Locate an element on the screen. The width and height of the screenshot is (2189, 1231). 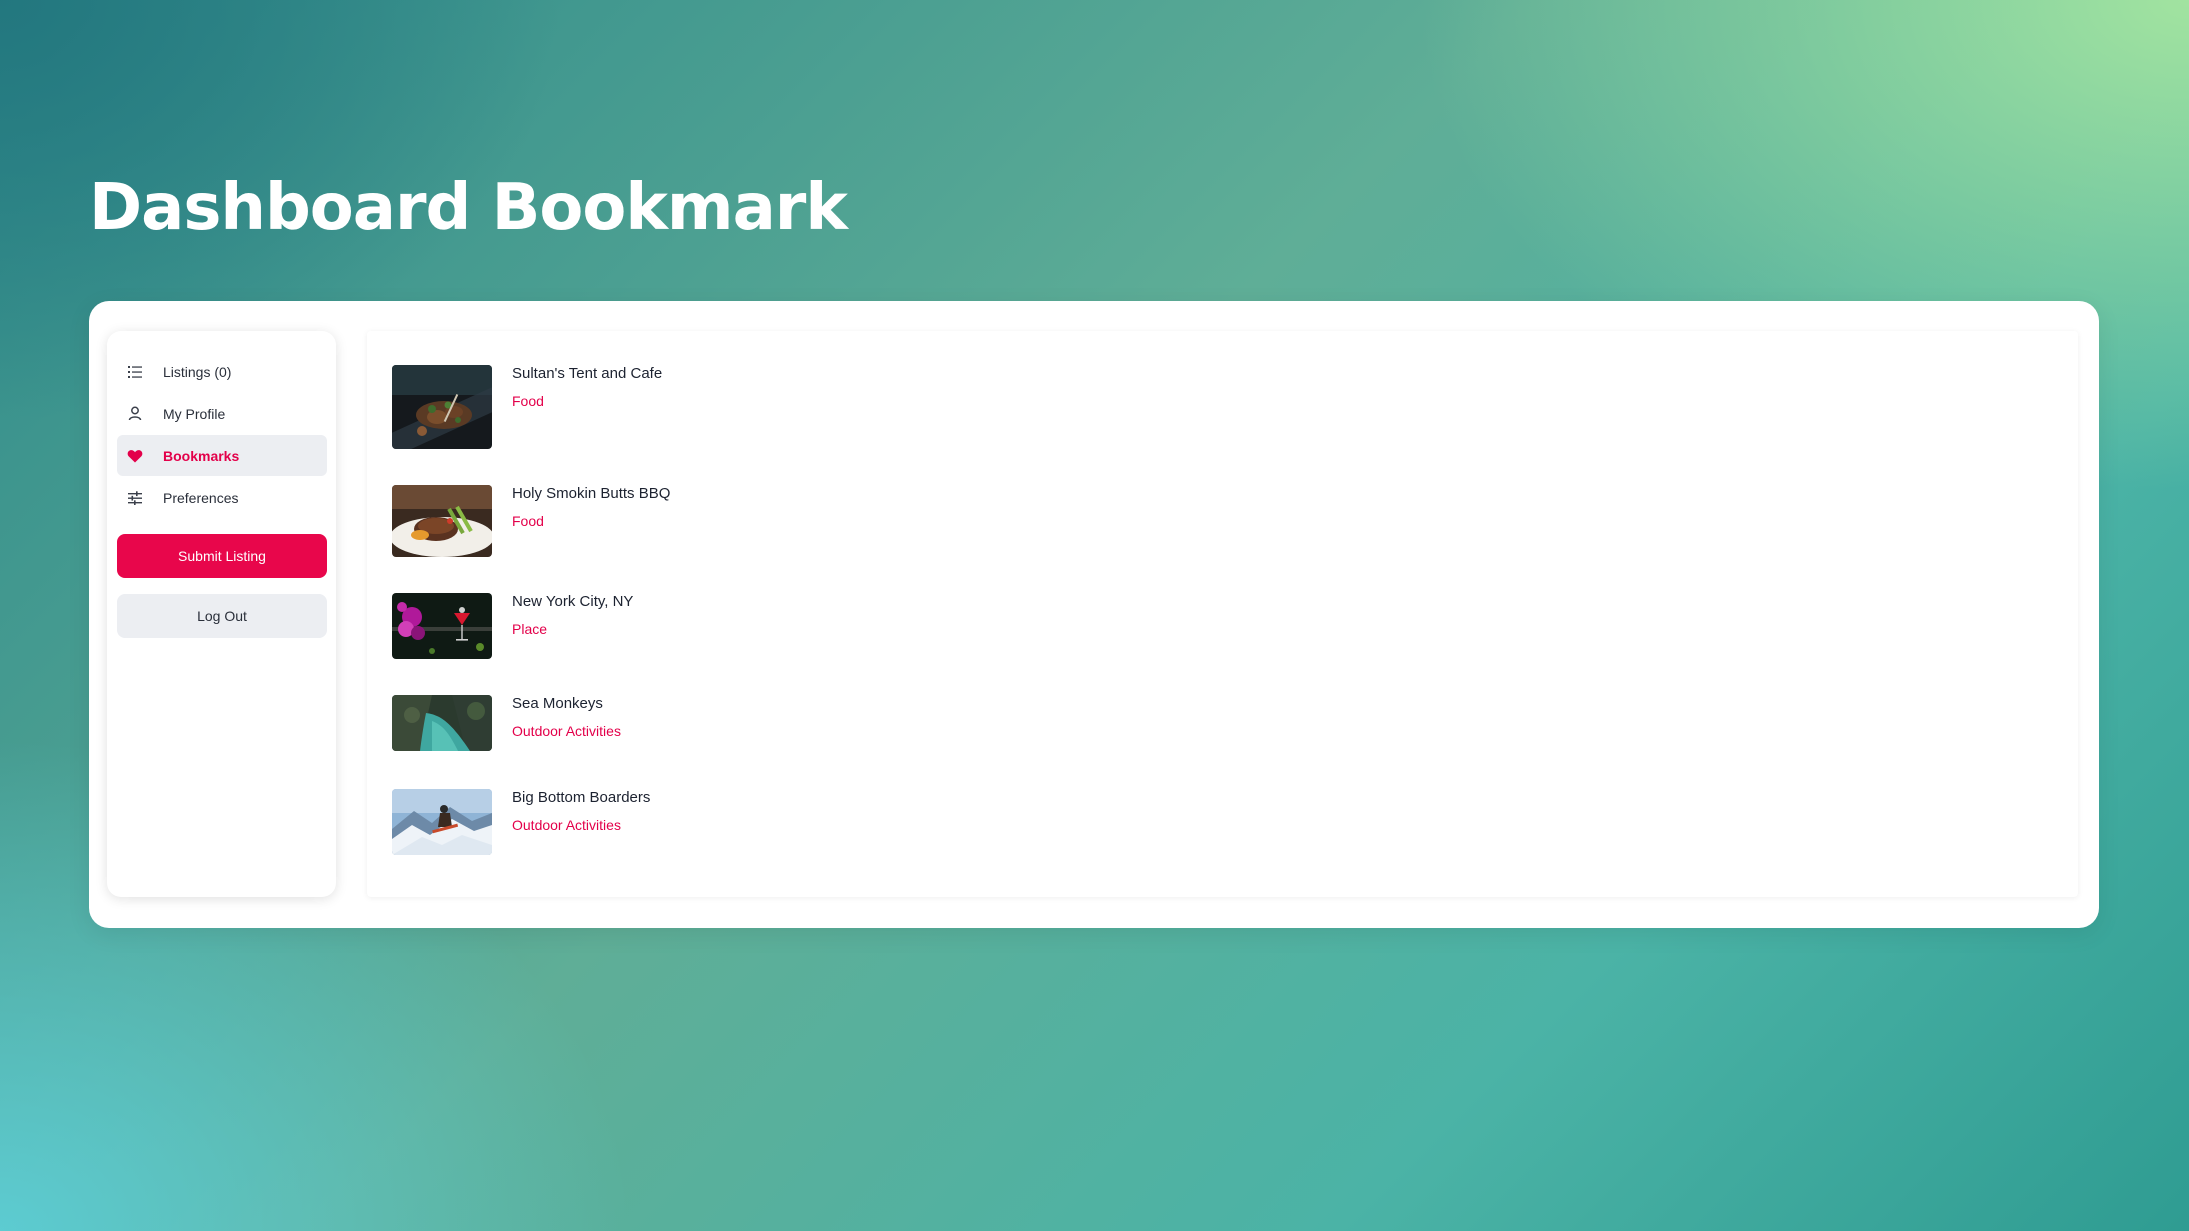
sidebar-item-bookmarks: Bookmarks is located at coordinates (222, 455).